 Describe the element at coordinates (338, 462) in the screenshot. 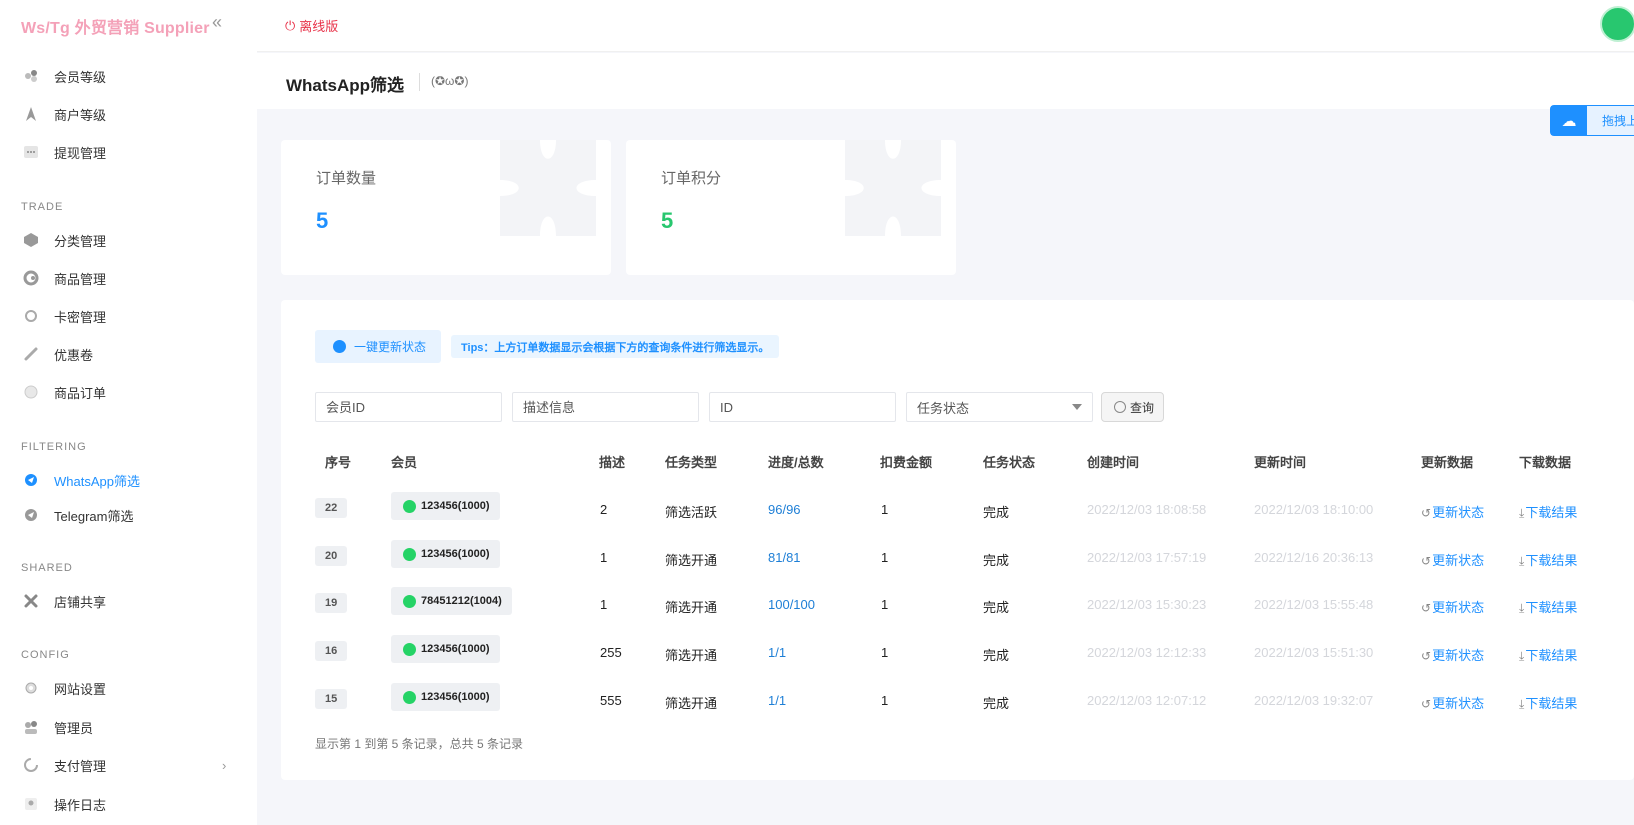

I see `column-header-index: 序号` at that location.